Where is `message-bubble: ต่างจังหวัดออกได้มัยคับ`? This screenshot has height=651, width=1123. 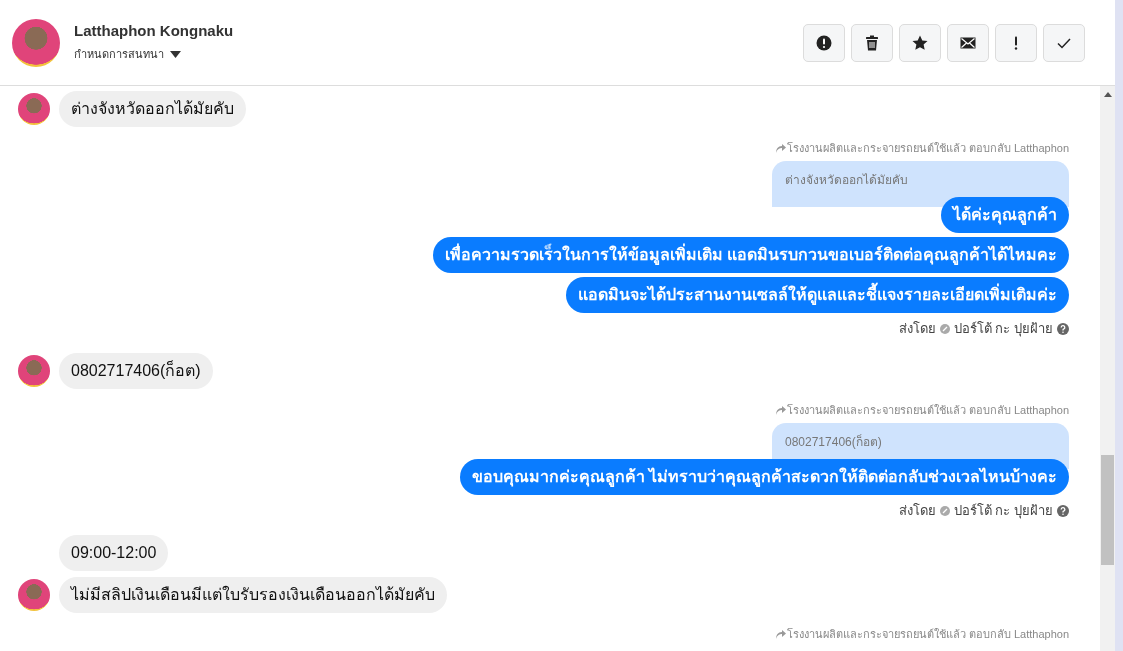 message-bubble: ต่างจังหวัดออกได้มัยคับ is located at coordinates (152, 109).